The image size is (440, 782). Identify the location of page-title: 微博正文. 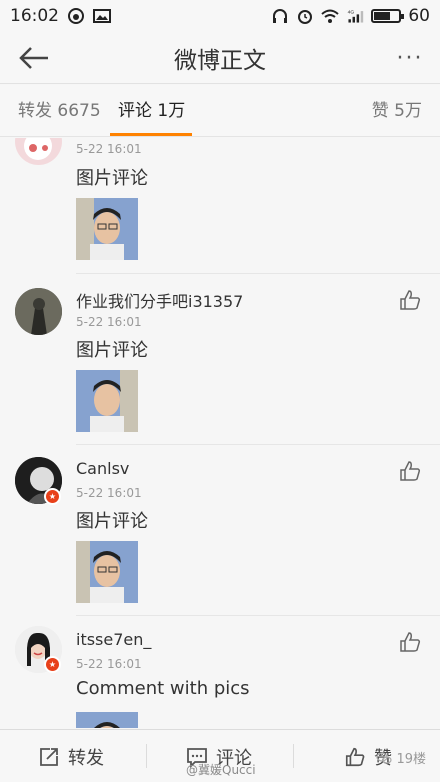
(220, 60).